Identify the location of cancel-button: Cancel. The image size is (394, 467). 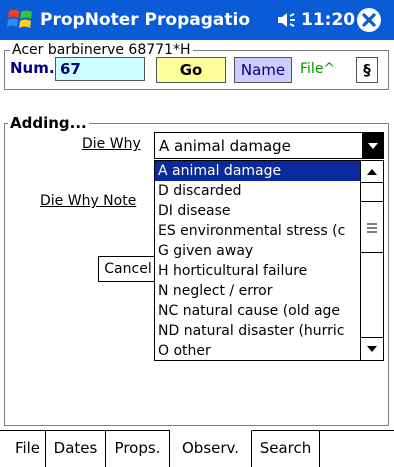
(128, 269).